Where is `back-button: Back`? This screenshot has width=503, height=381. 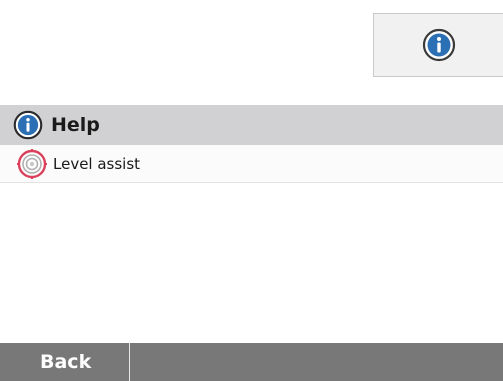 back-button: Back is located at coordinates (65, 362).